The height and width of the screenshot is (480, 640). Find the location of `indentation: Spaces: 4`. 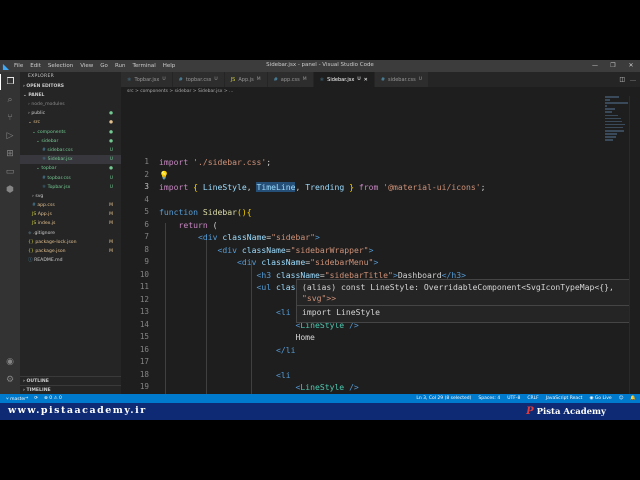

indentation: Spaces: 4 is located at coordinates (489, 398).